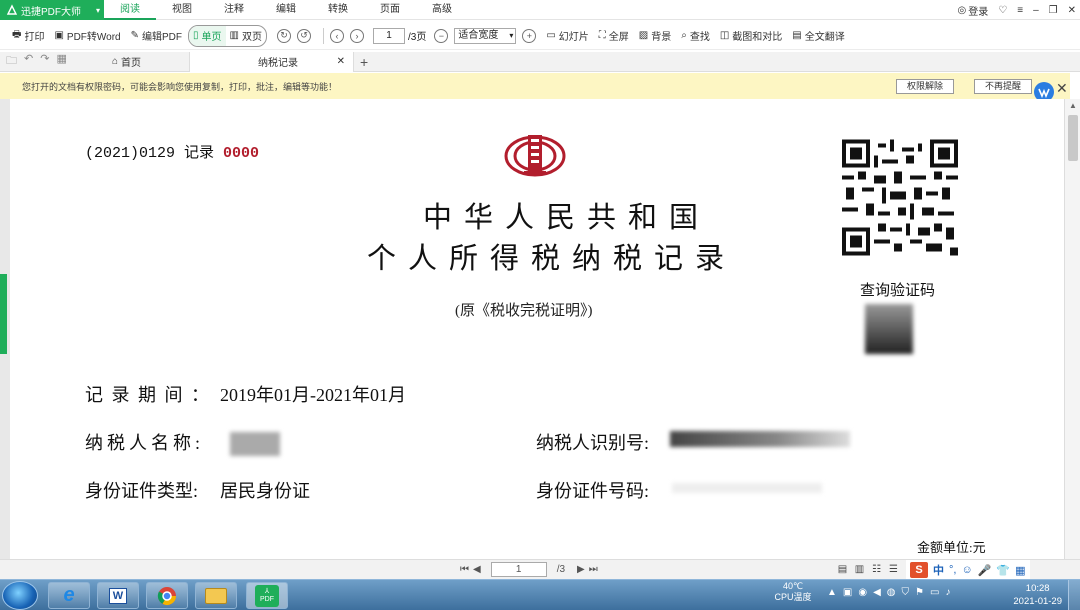 This screenshot has height=610, width=1080. Describe the element at coordinates (477, 569) in the screenshot. I see `prev-page-icon: ◀` at that location.